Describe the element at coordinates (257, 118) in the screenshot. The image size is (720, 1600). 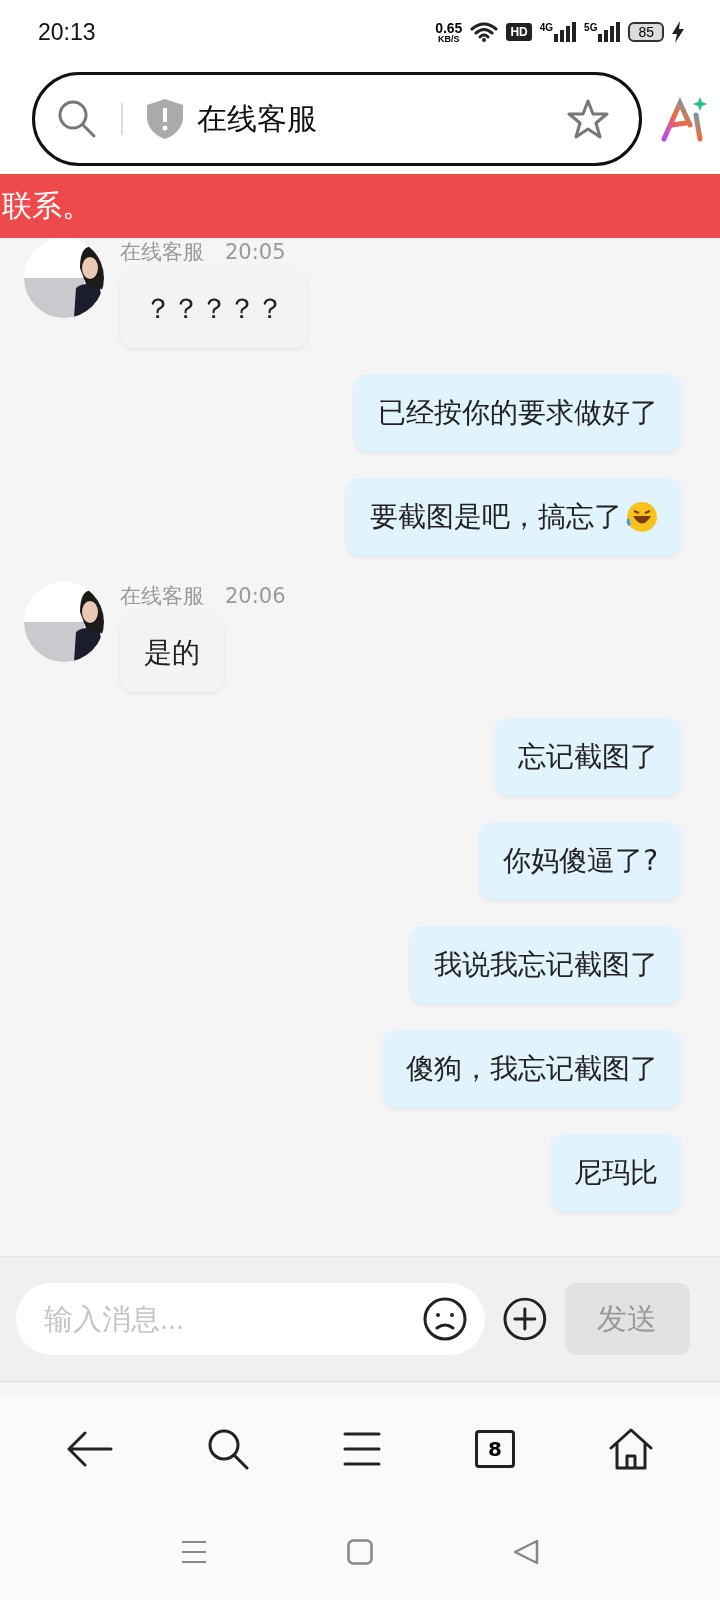
I see `page-title: 在线客服` at that location.